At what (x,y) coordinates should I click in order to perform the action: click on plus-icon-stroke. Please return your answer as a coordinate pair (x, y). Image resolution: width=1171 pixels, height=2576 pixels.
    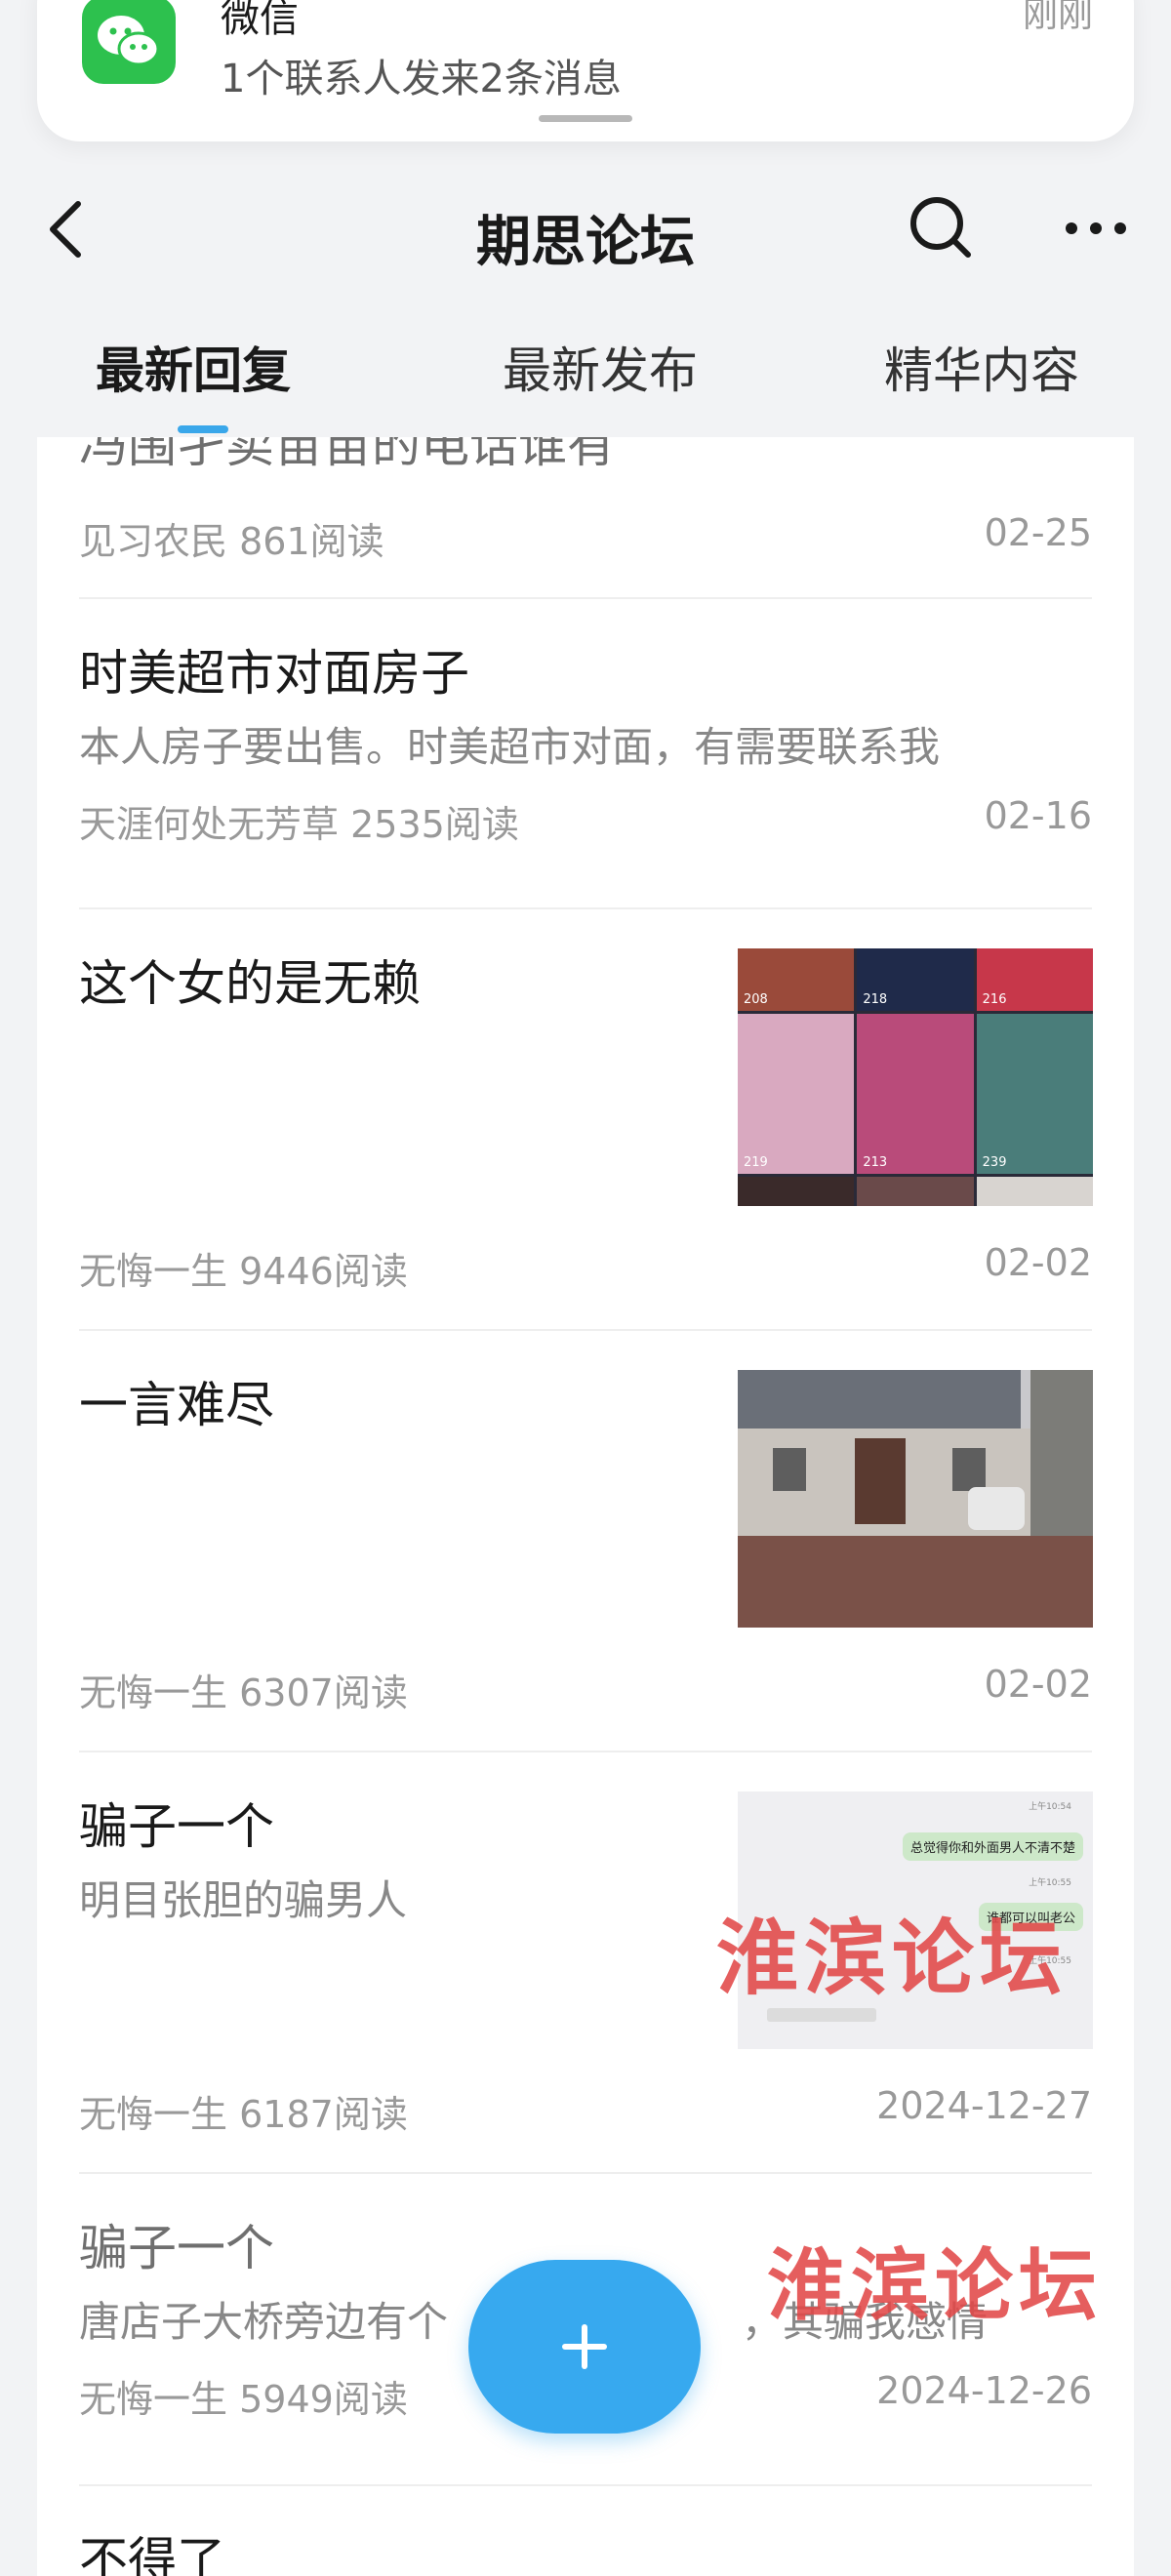
    Looking at the image, I should click on (584, 2346).